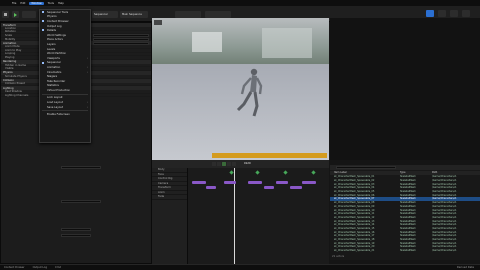 This screenshot has height=270, width=480. Describe the element at coordinates (247, 163) in the screenshot. I see `current-frame: 0120` at that location.